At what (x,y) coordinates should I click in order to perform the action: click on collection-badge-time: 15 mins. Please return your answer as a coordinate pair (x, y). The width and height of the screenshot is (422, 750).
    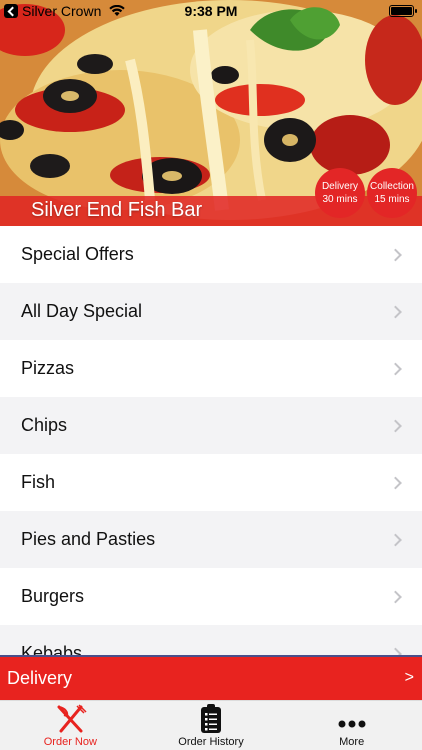
    Looking at the image, I should click on (392, 199).